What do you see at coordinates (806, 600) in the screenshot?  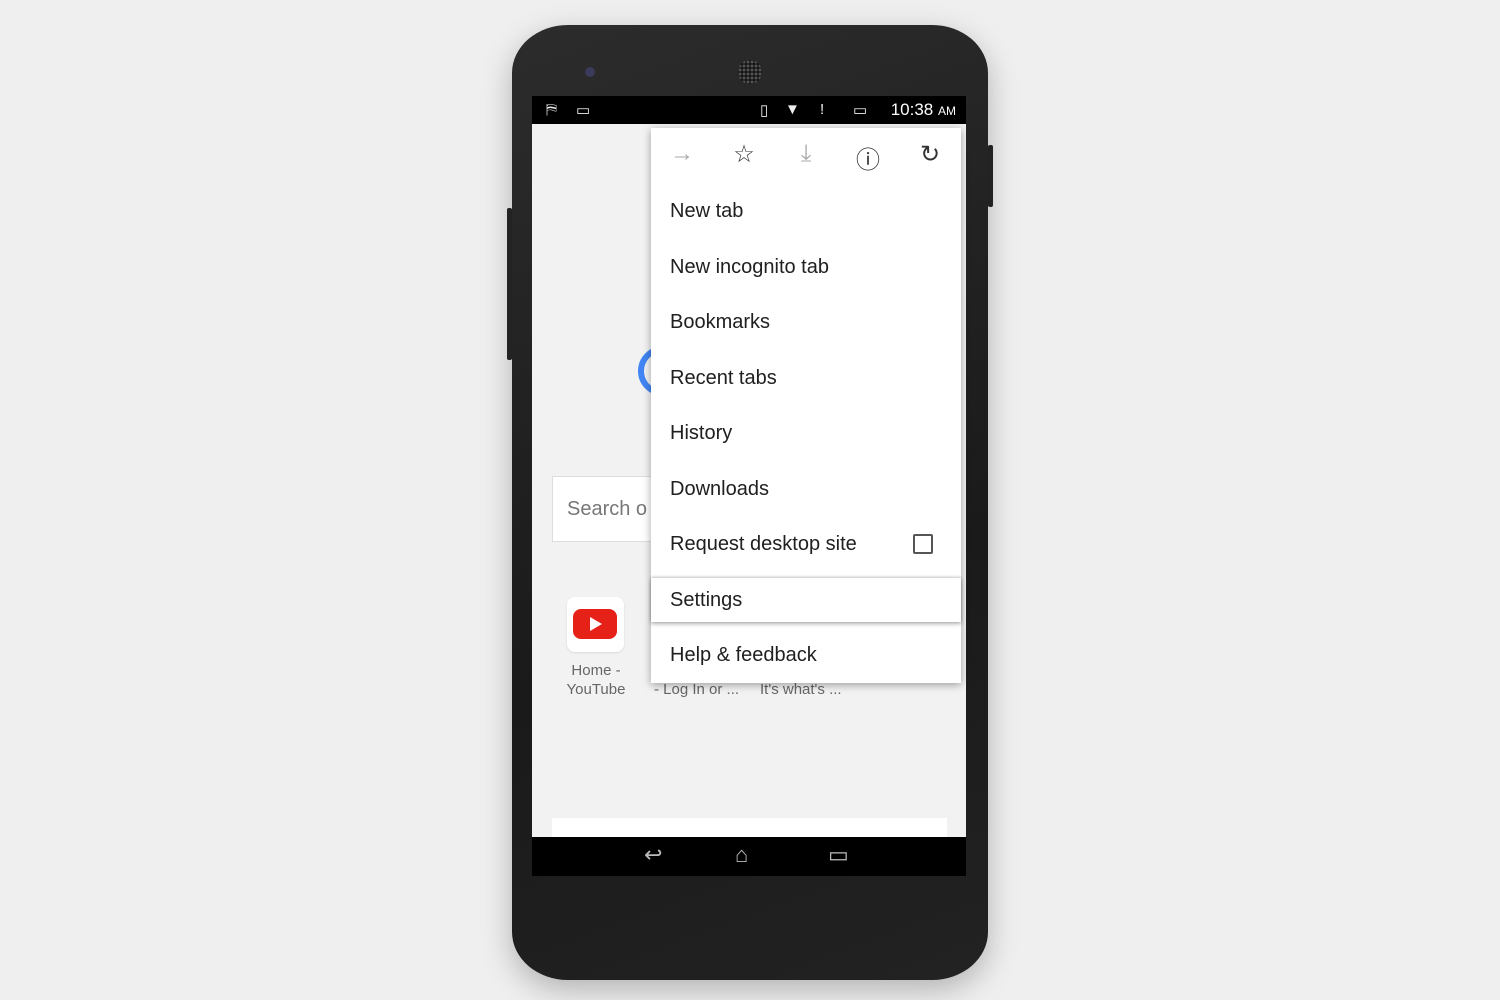 I see `menu-item-settings: Settings` at bounding box center [806, 600].